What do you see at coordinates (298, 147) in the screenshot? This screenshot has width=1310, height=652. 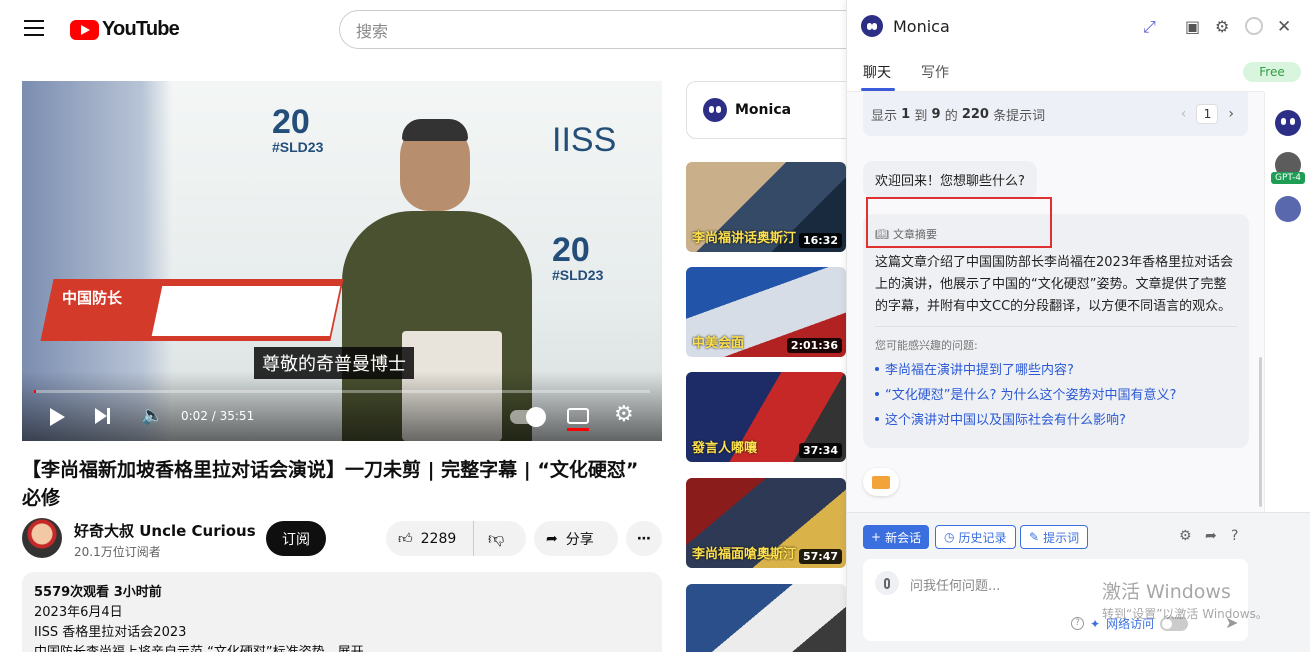 I see `watermark-tag: #SLD23` at bounding box center [298, 147].